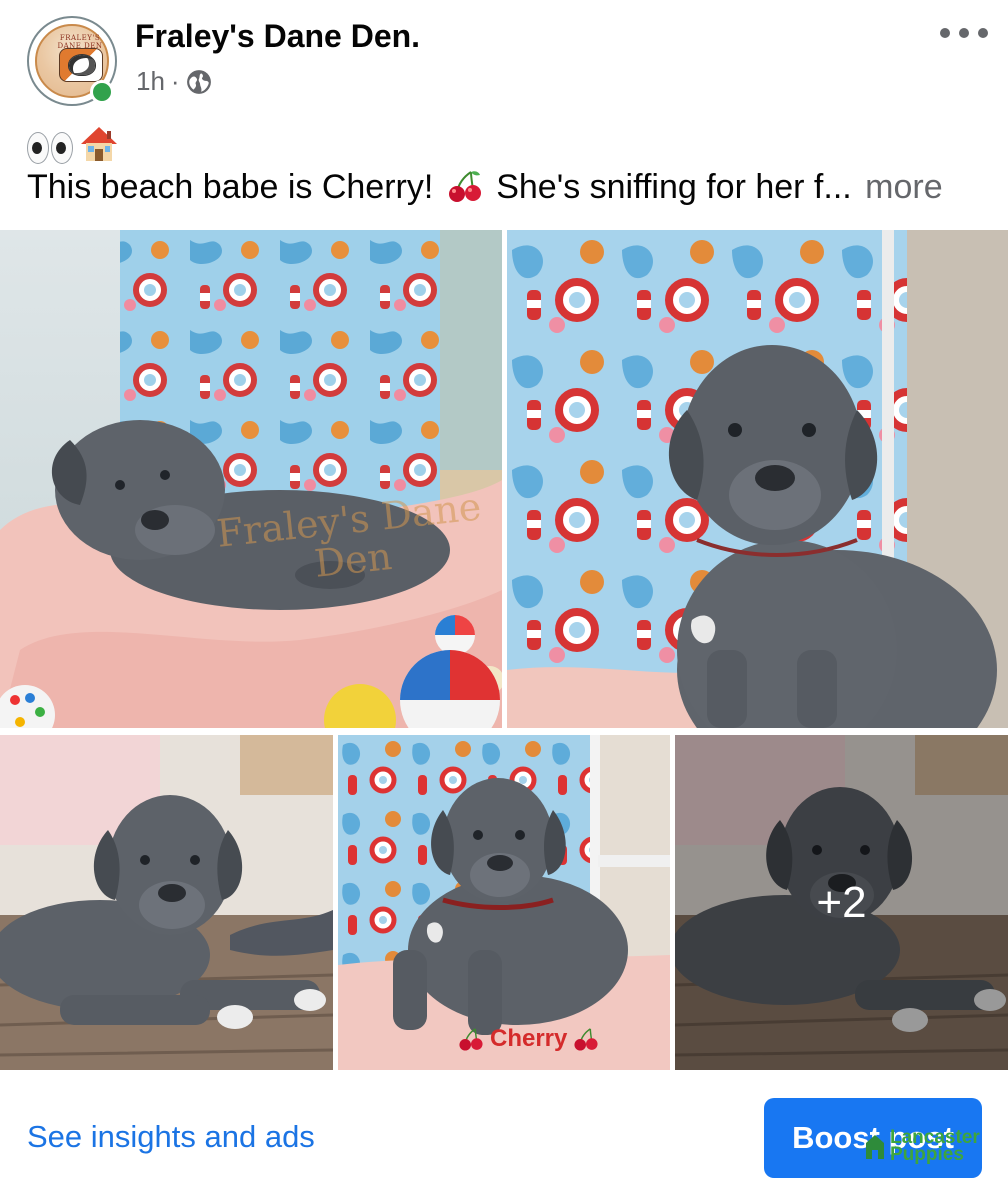  Describe the element at coordinates (277, 36) in the screenshot. I see `page-name-link: Fraley's Dane Den.` at that location.